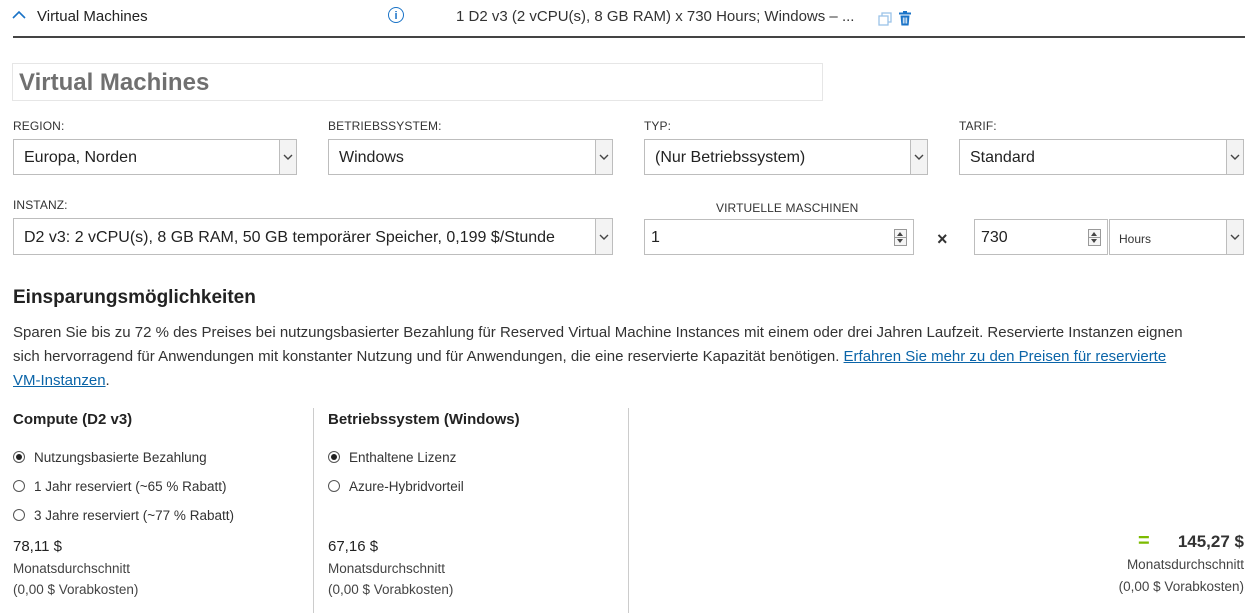 This screenshot has width=1250, height=613. What do you see at coordinates (334, 457) in the screenshot?
I see `os-radio-included` at bounding box center [334, 457].